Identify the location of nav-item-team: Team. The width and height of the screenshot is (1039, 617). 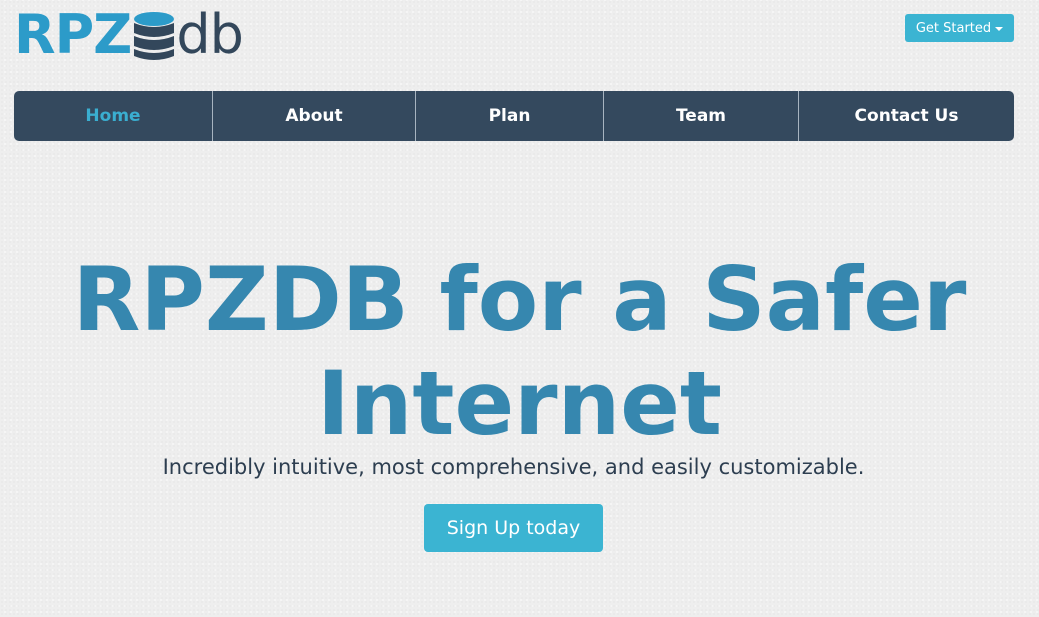
(701, 116).